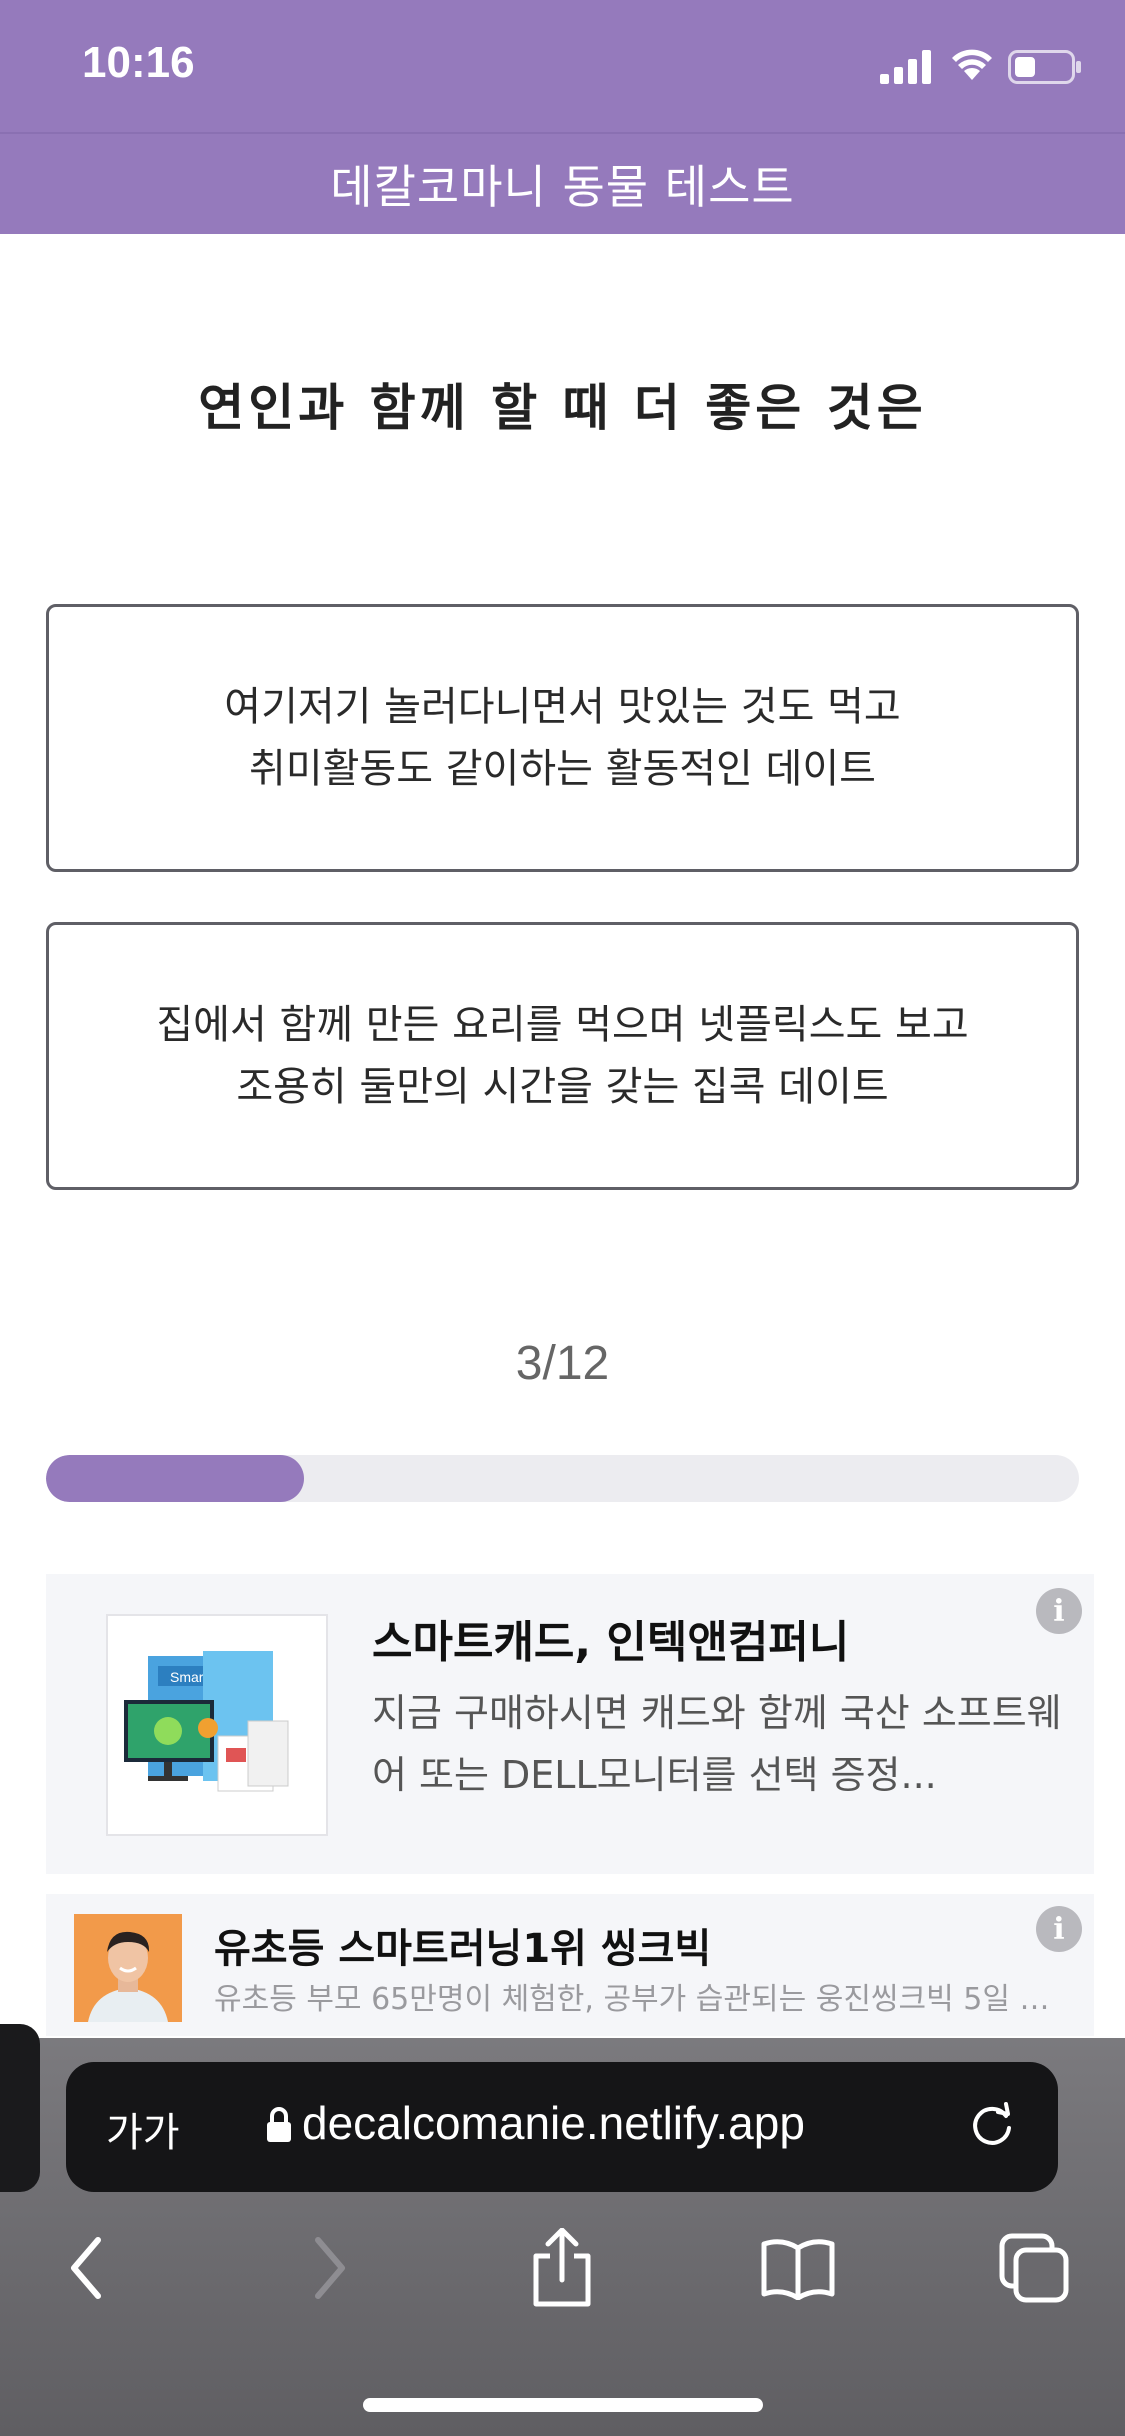  What do you see at coordinates (992, 2126) in the screenshot?
I see `reload-icon` at bounding box center [992, 2126].